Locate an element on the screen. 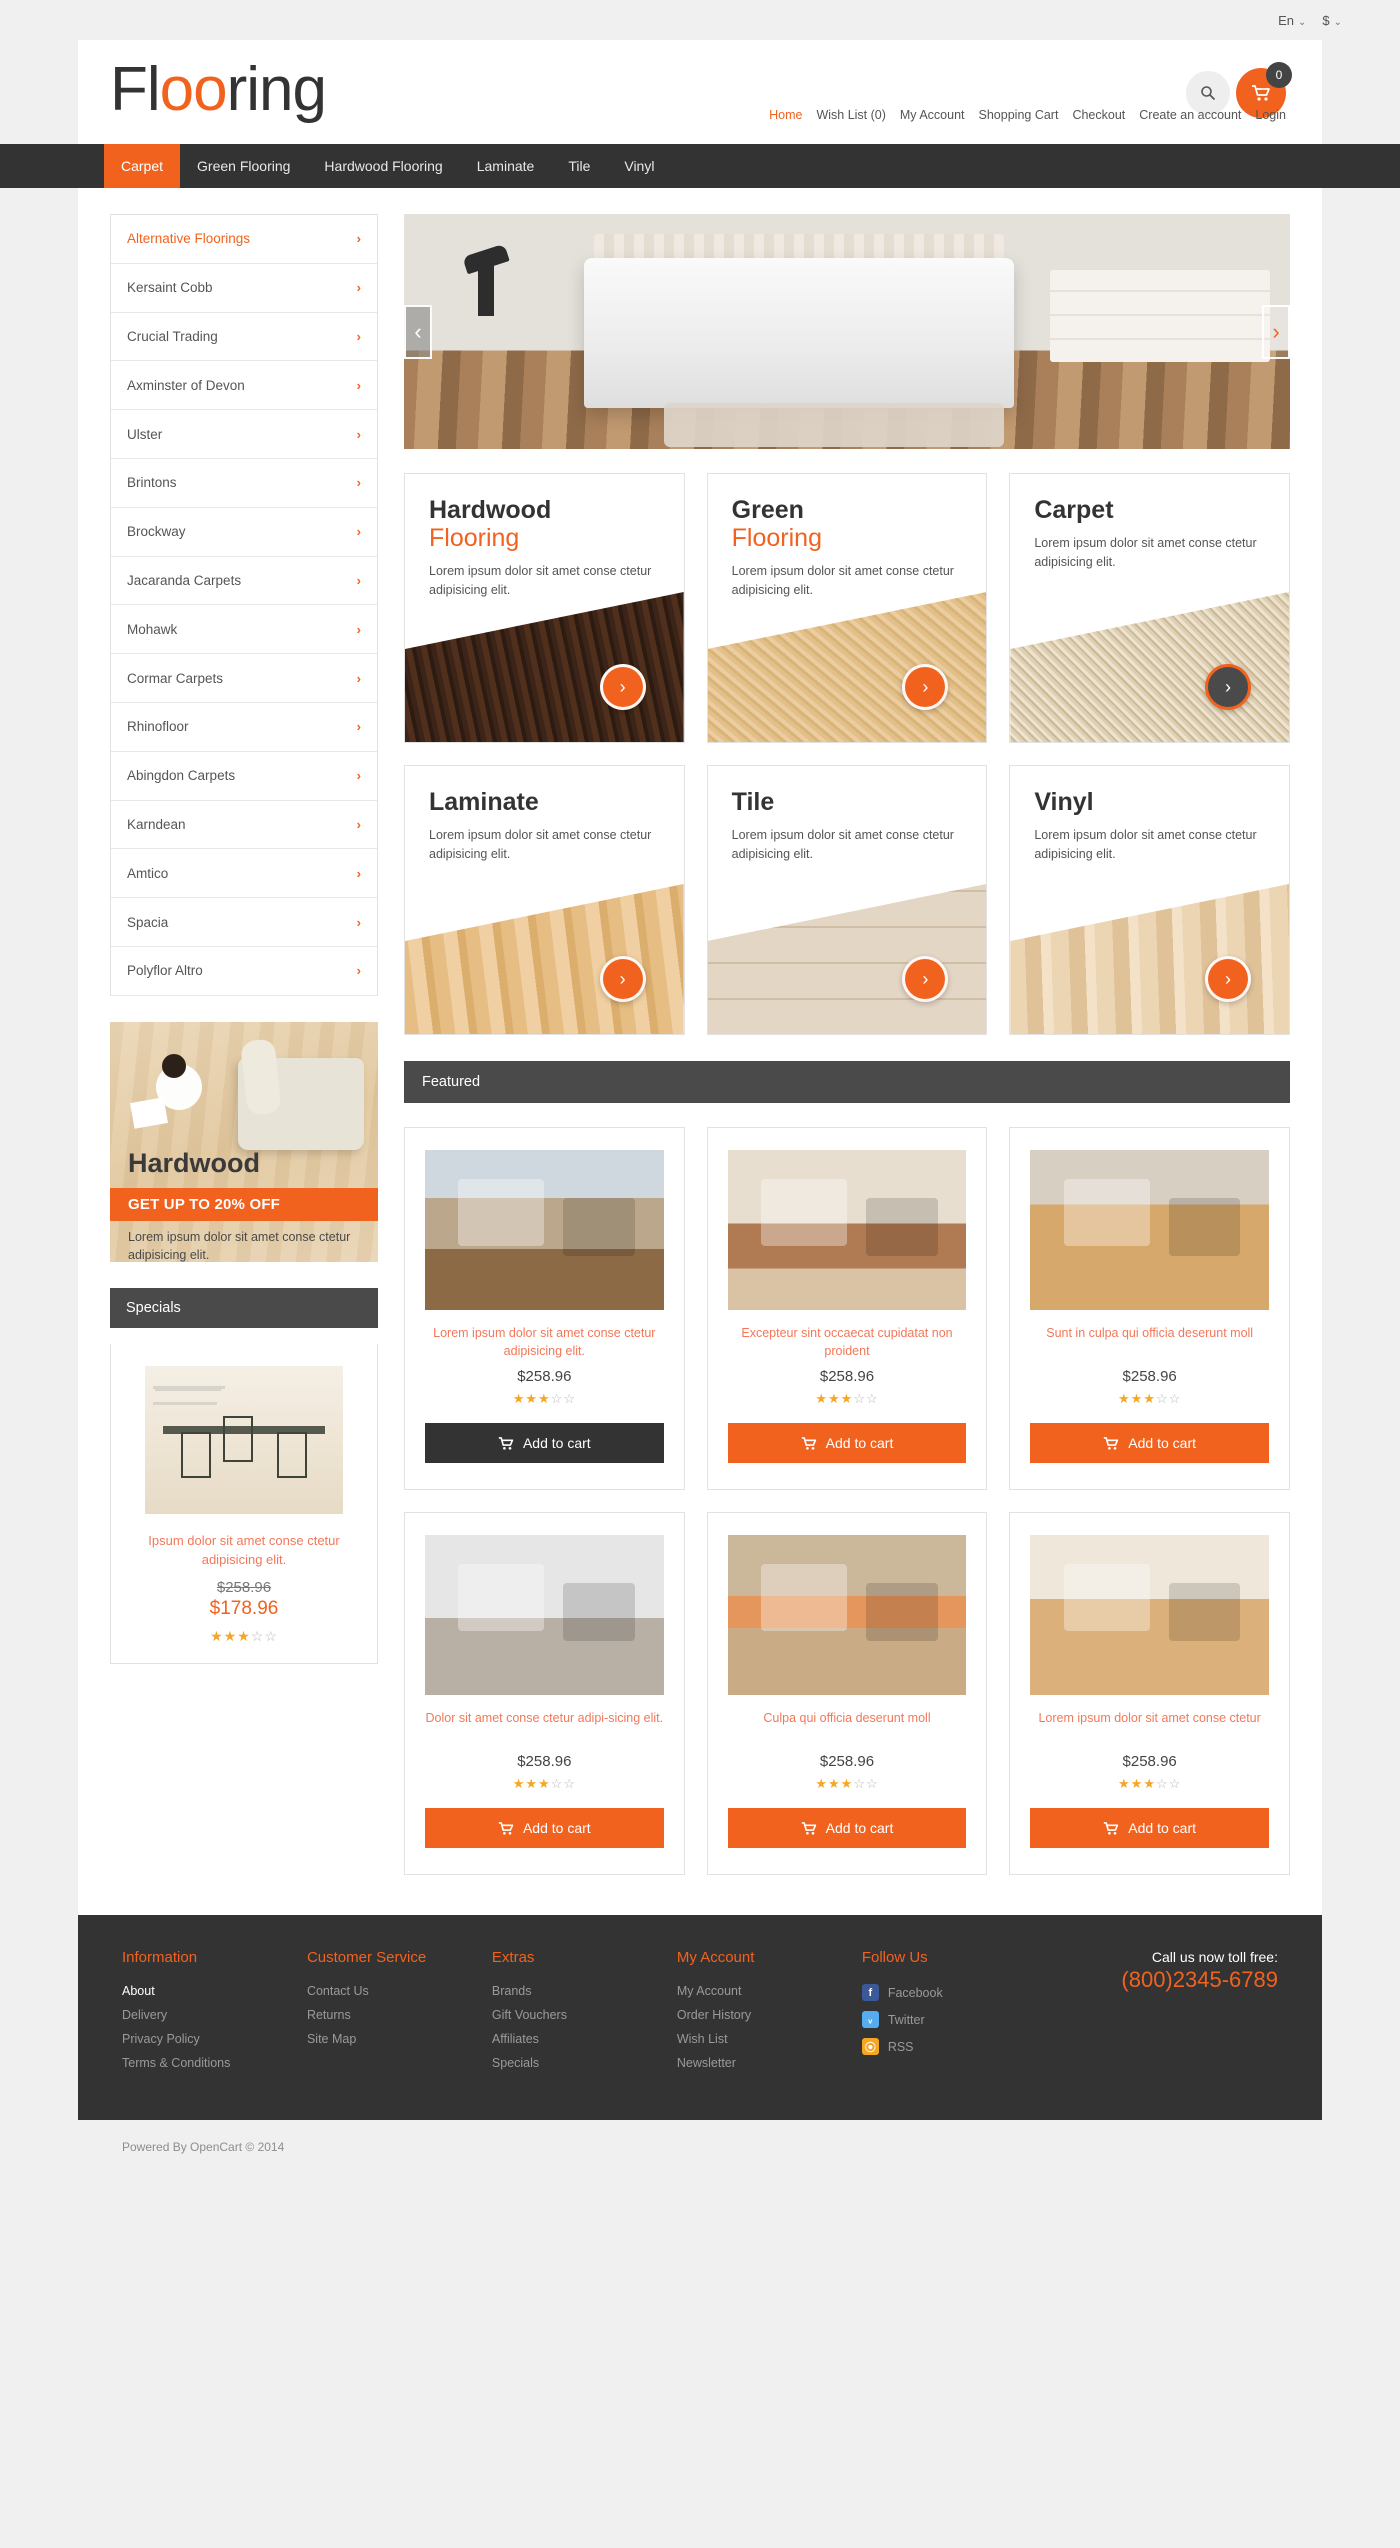 The height and width of the screenshot is (2548, 1400). special-product-image is located at coordinates (244, 1439).